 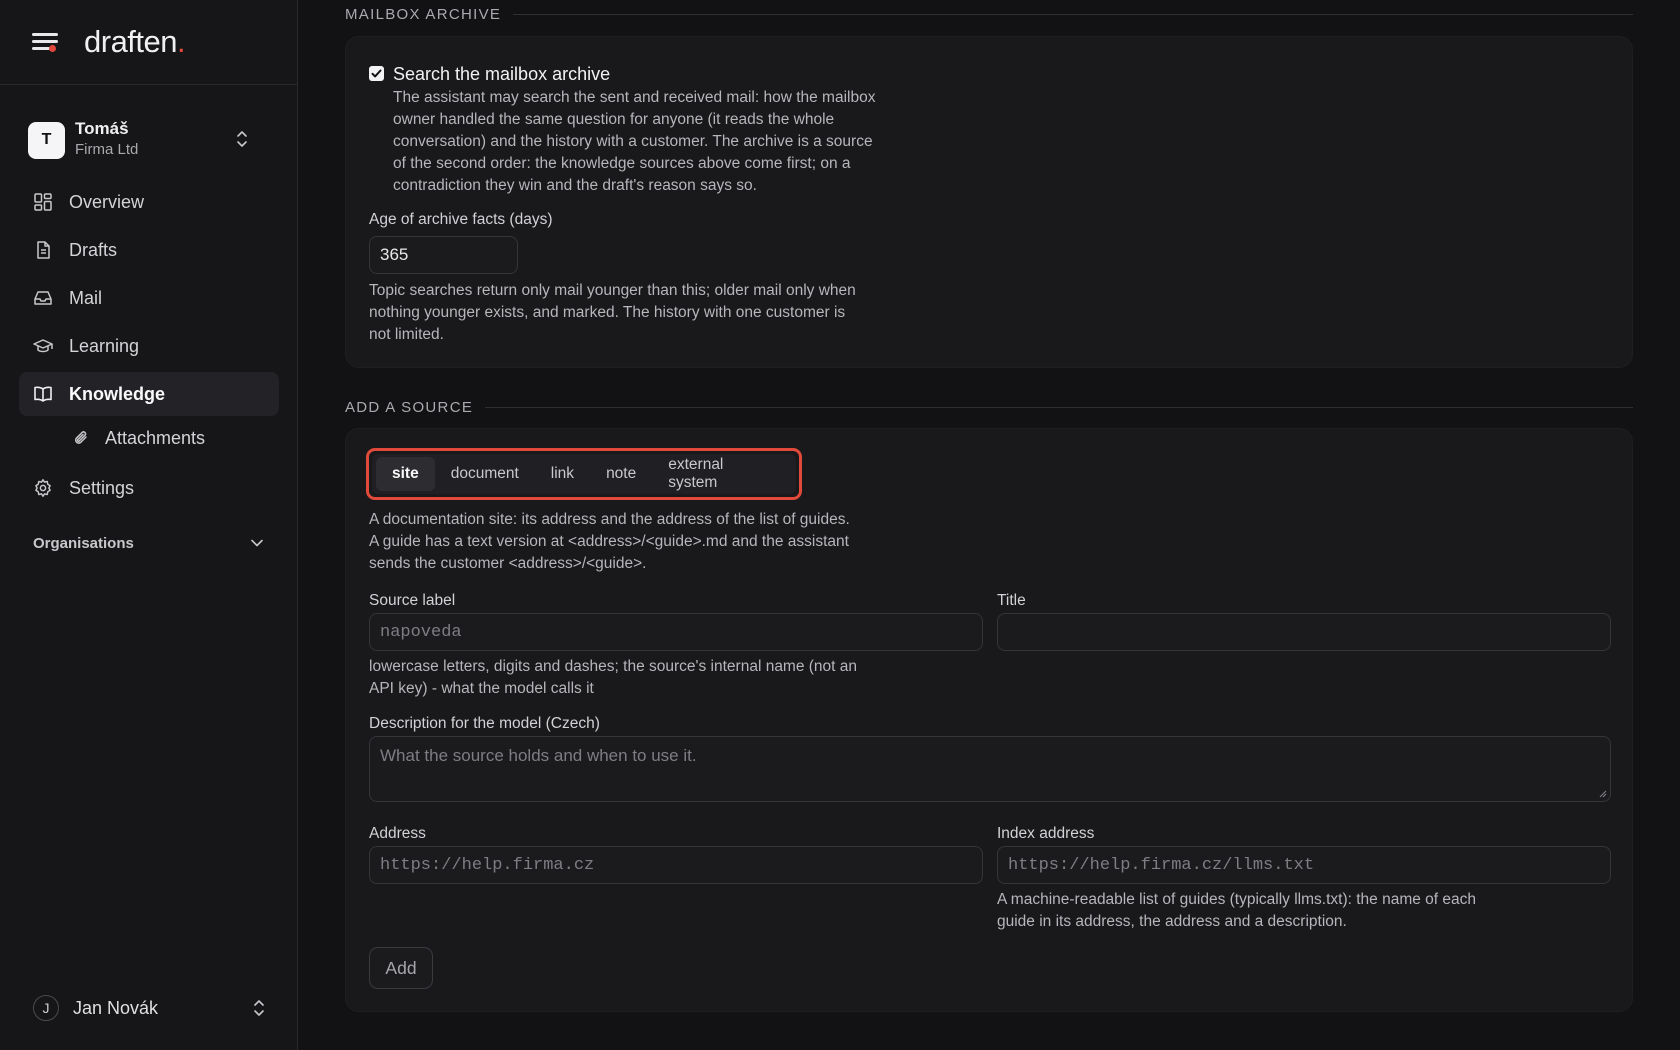 I want to click on tab-link: link, so click(x=562, y=474).